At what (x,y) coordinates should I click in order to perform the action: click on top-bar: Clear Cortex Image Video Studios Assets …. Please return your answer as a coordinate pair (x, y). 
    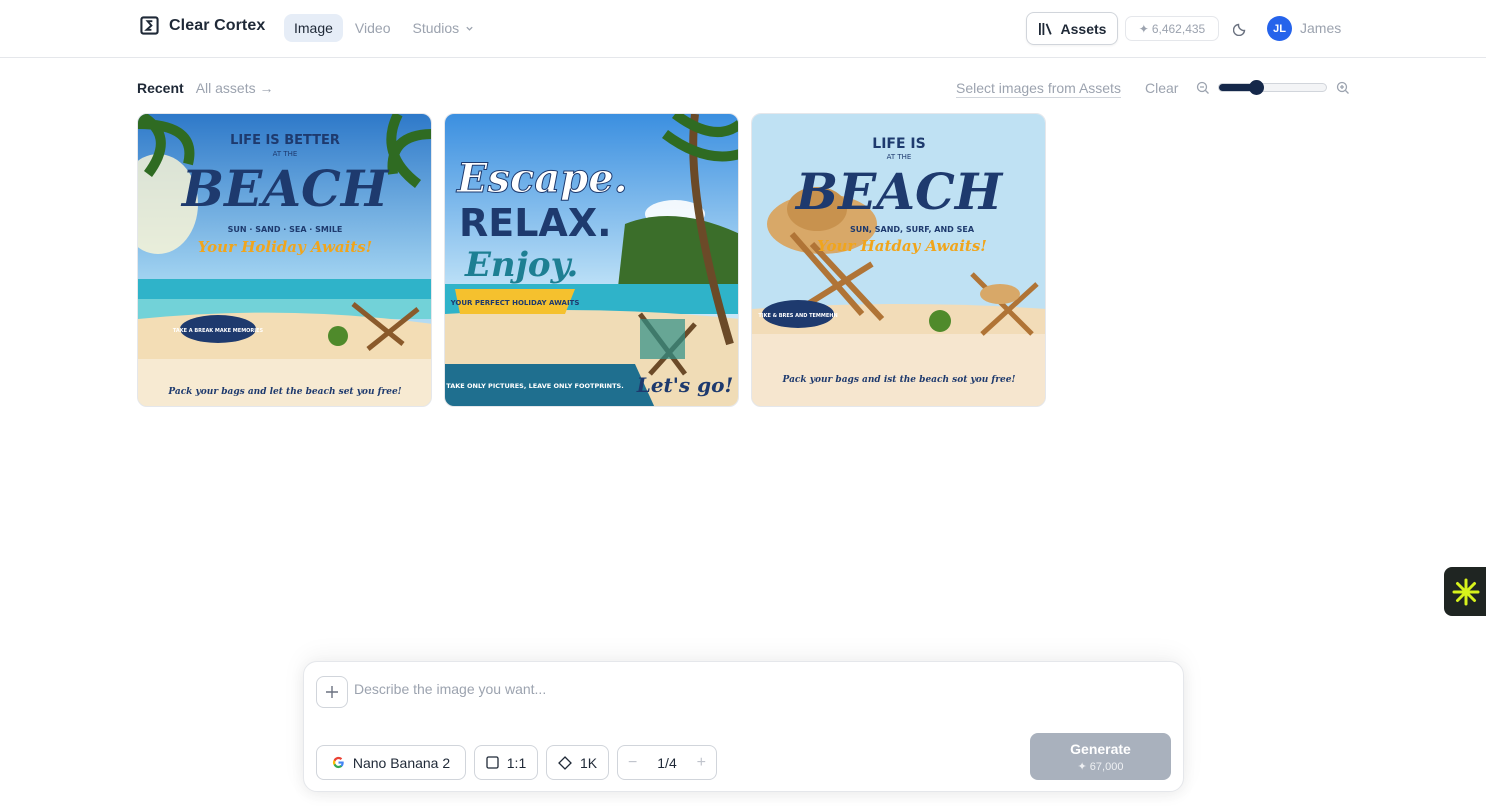
    Looking at the image, I should click on (743, 29).